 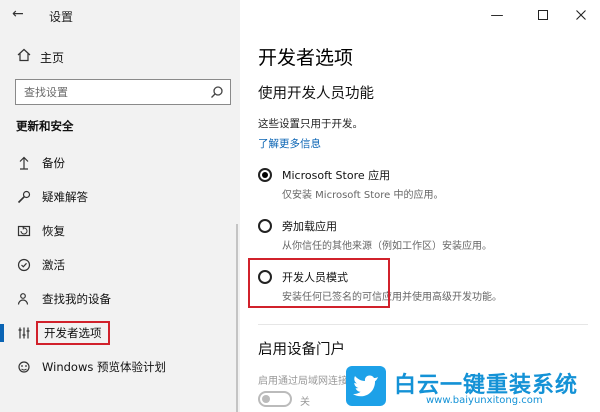 What do you see at coordinates (316, 94) in the screenshot?
I see `section-title-developer-features: 使用开发人员功能` at bounding box center [316, 94].